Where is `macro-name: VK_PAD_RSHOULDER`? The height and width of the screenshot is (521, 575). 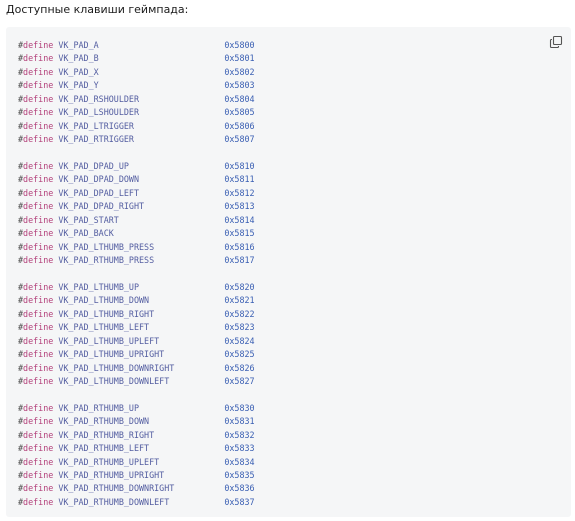
macro-name: VK_PAD_RSHOULDER is located at coordinates (98, 98).